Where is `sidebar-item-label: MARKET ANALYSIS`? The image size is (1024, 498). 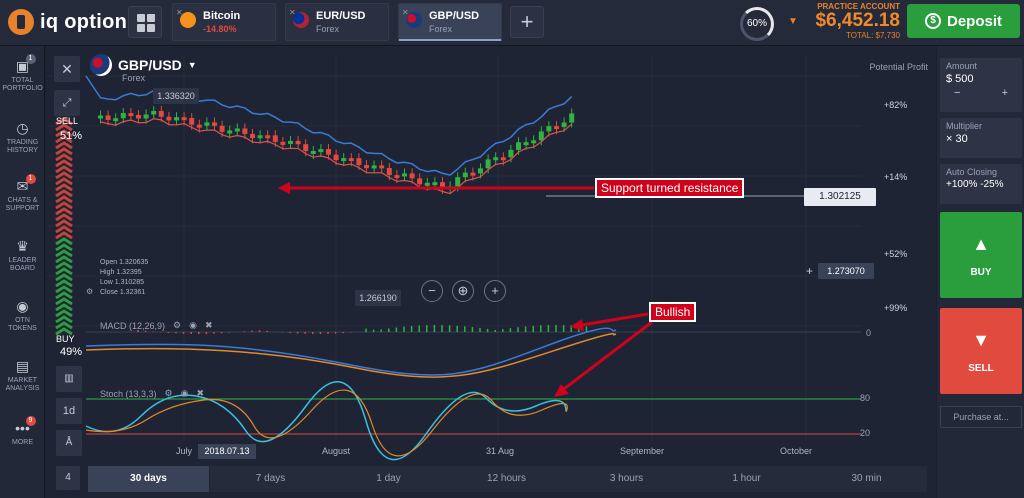
sidebar-item-label: MARKET ANALYSIS is located at coordinates (22, 384).